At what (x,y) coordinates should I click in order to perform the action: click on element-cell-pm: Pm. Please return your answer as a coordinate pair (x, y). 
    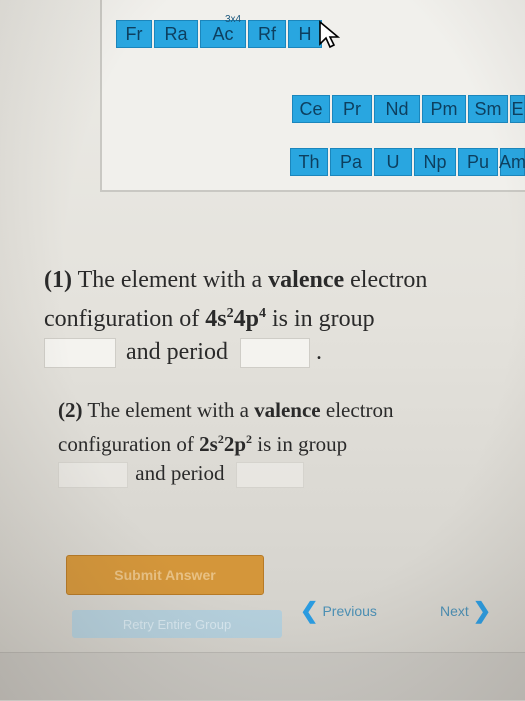
    Looking at the image, I should click on (444, 109).